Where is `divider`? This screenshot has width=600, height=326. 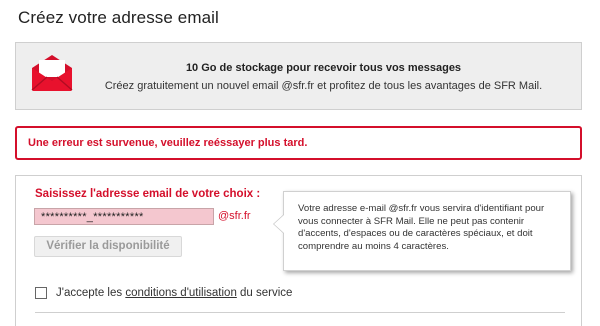
divider is located at coordinates (300, 312).